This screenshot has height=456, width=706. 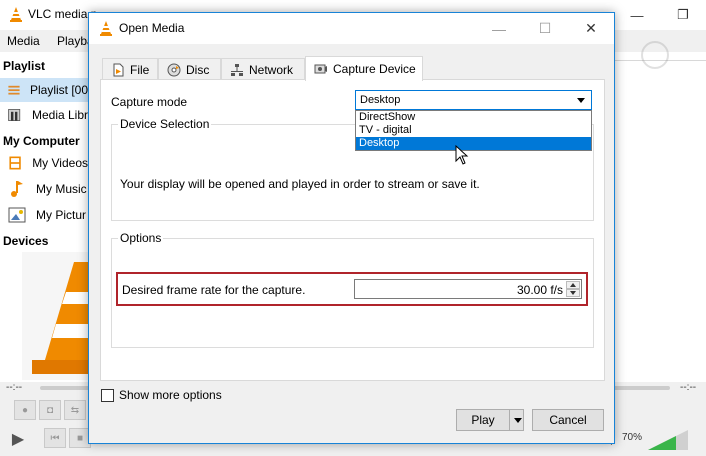 What do you see at coordinates (170, 395) in the screenshot?
I see `show-more-options-label: Show more options` at bounding box center [170, 395].